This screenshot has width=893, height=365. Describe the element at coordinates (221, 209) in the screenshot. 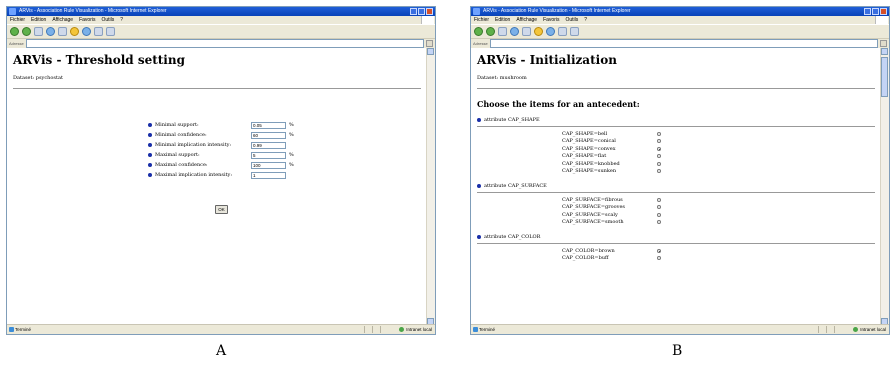

I see `ok-button: OK` at that location.